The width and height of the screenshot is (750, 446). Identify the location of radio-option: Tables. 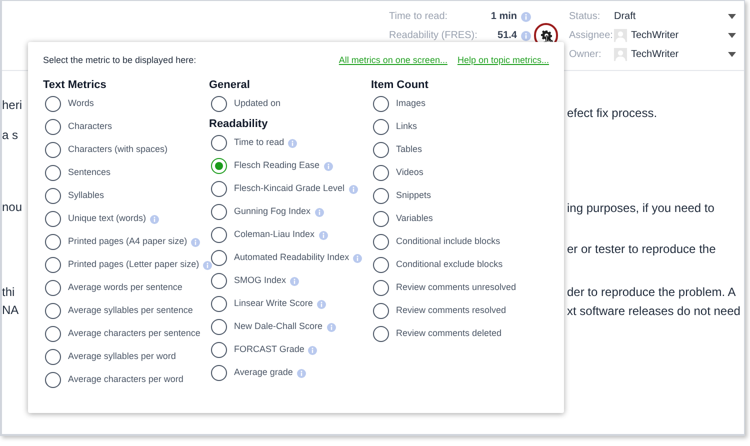
(456, 150).